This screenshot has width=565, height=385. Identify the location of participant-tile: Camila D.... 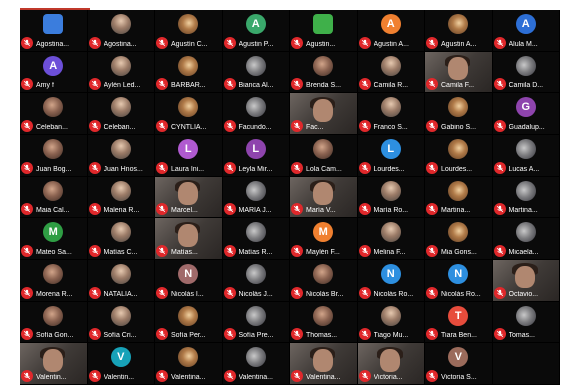
(526, 72).